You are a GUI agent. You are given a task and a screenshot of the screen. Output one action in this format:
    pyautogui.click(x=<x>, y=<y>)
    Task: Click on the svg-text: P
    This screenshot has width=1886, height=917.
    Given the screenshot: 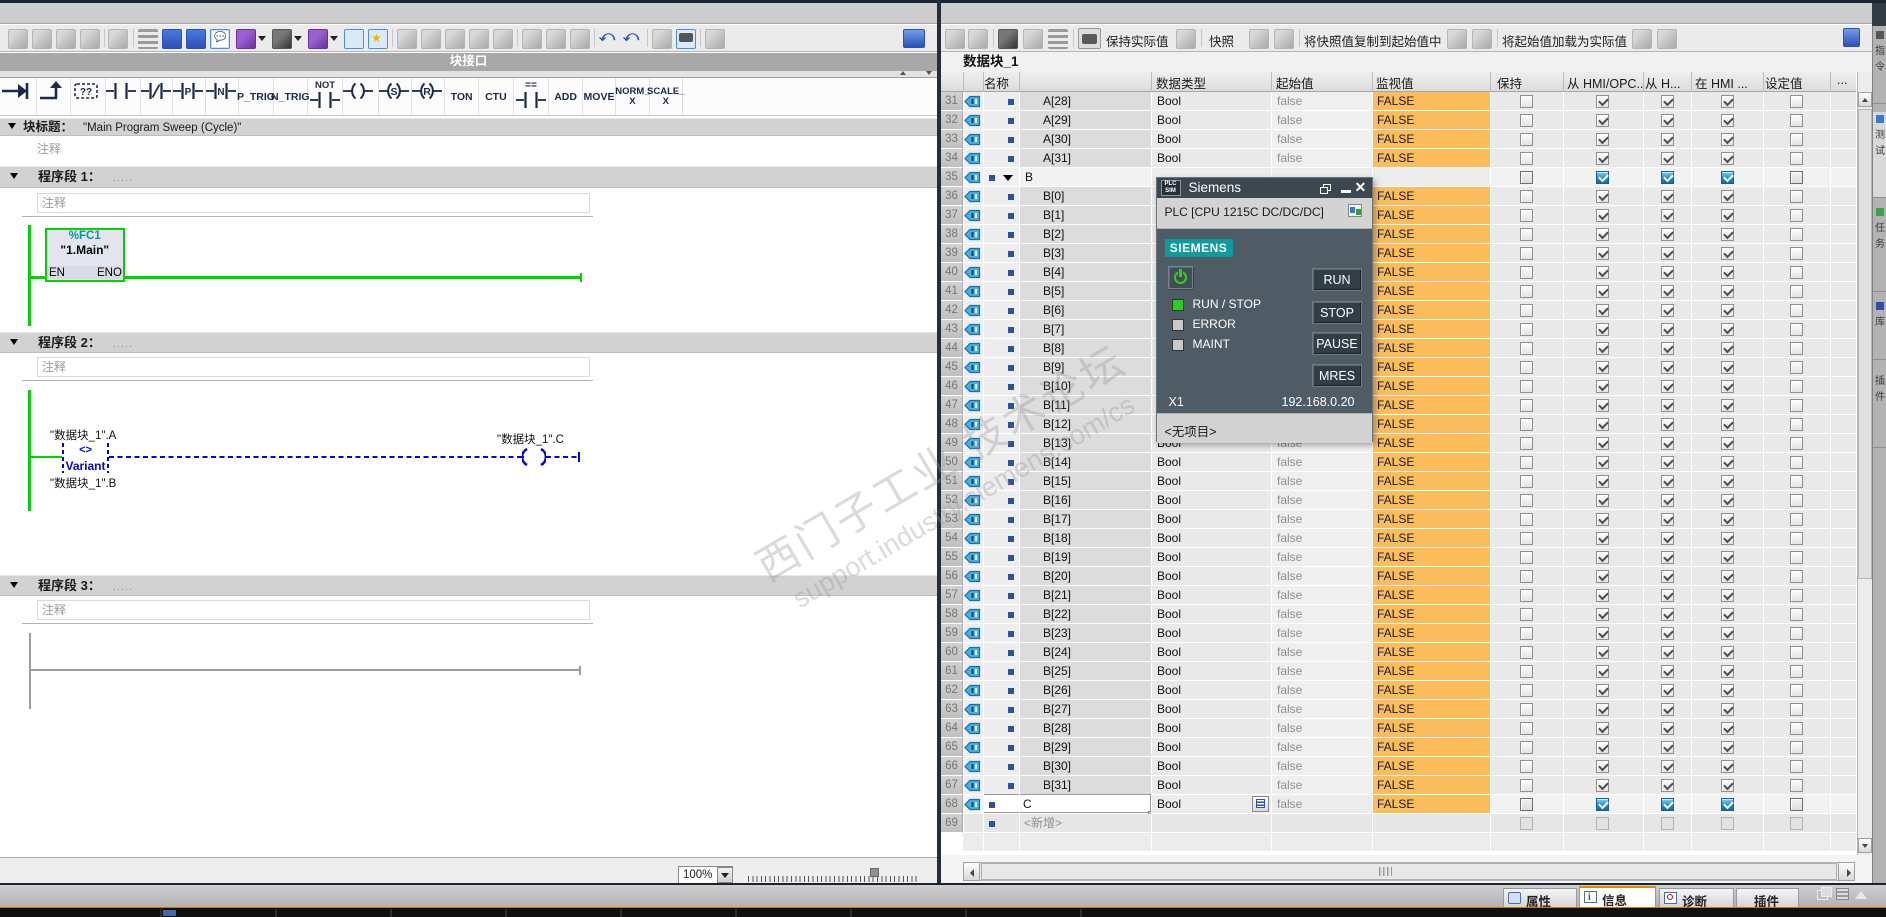 What is the action you would take?
    pyautogui.click(x=187, y=92)
    